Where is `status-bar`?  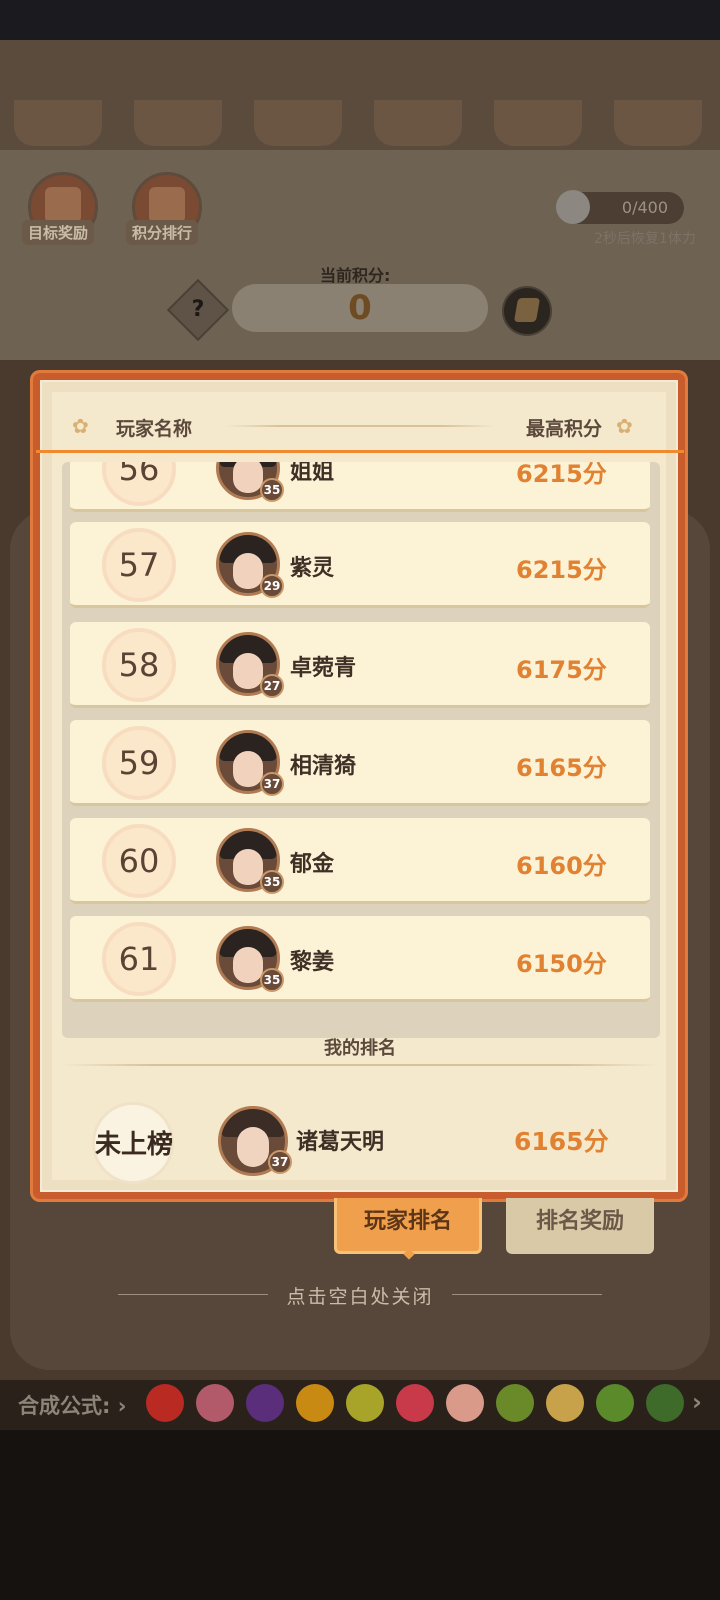
status-bar is located at coordinates (360, 20).